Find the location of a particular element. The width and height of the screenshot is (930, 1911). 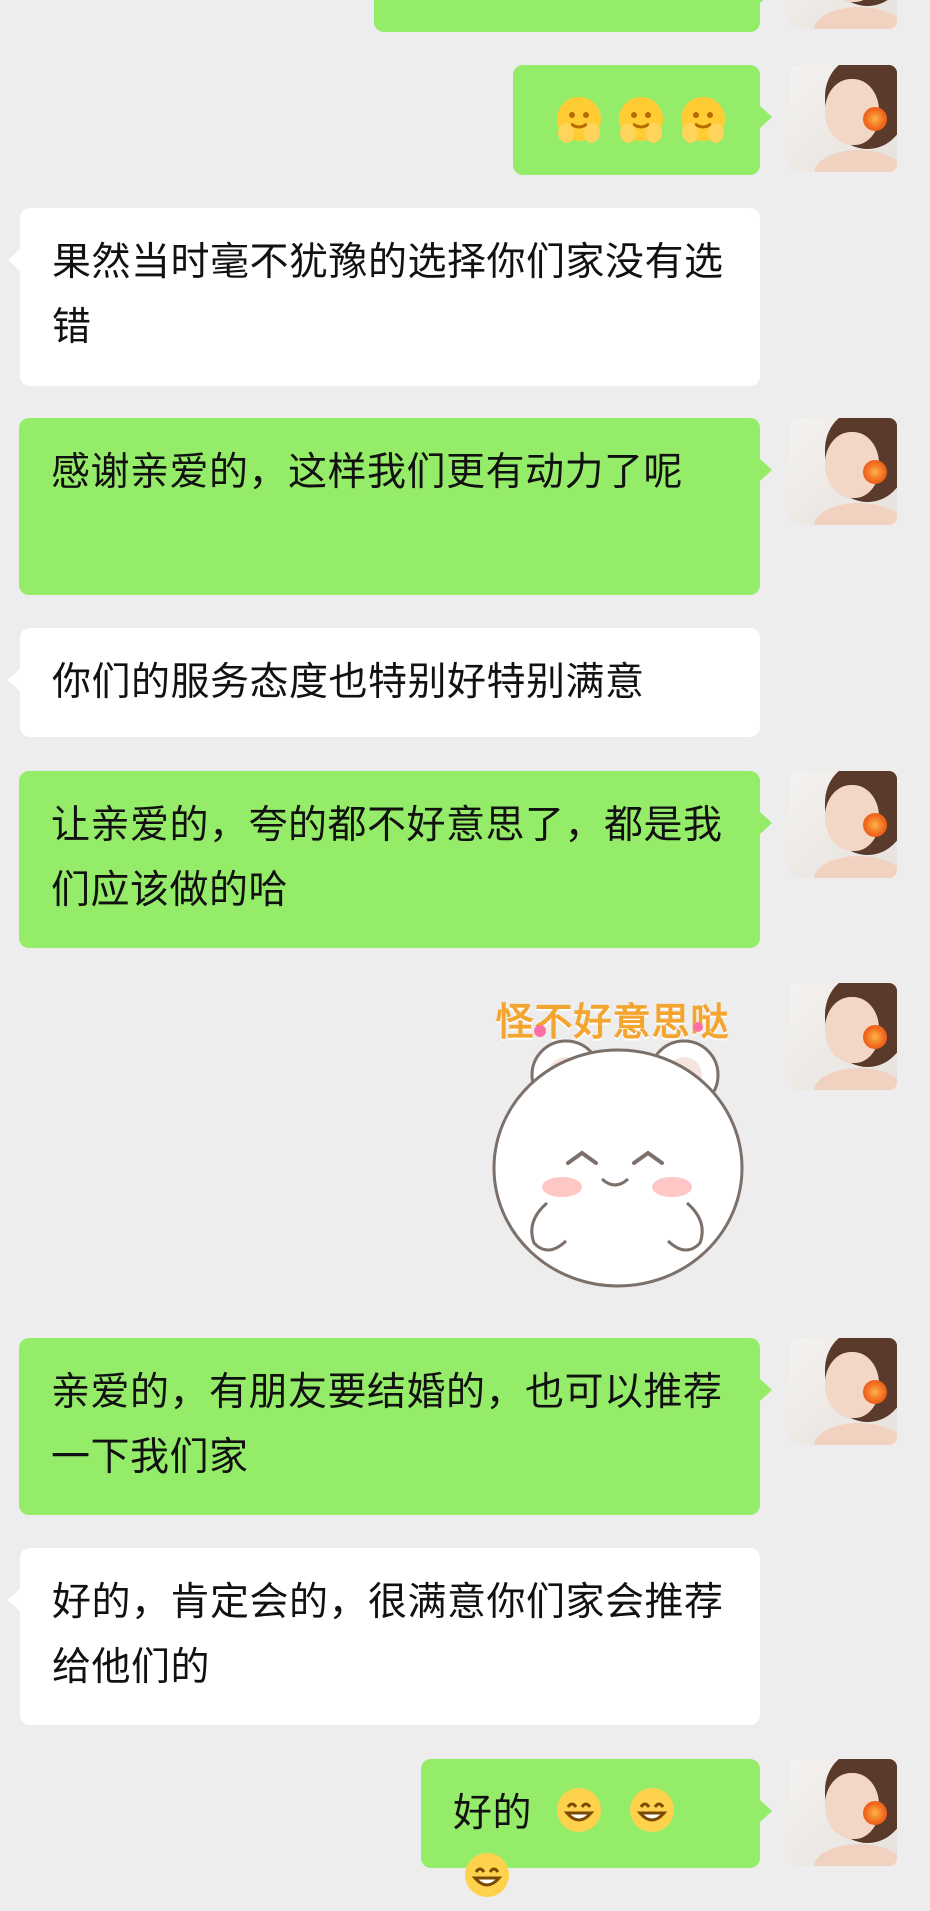

message-bubble-sent: 亲爱的，有朋友要结婚的，也可以推荐一下我们家 is located at coordinates (395, 1426).